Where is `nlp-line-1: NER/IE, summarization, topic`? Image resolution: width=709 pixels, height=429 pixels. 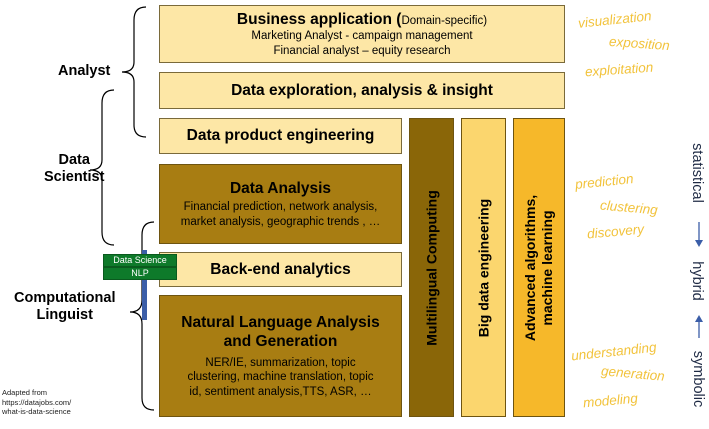
nlp-line-1: NER/IE, summarization, topic is located at coordinates (280, 362).